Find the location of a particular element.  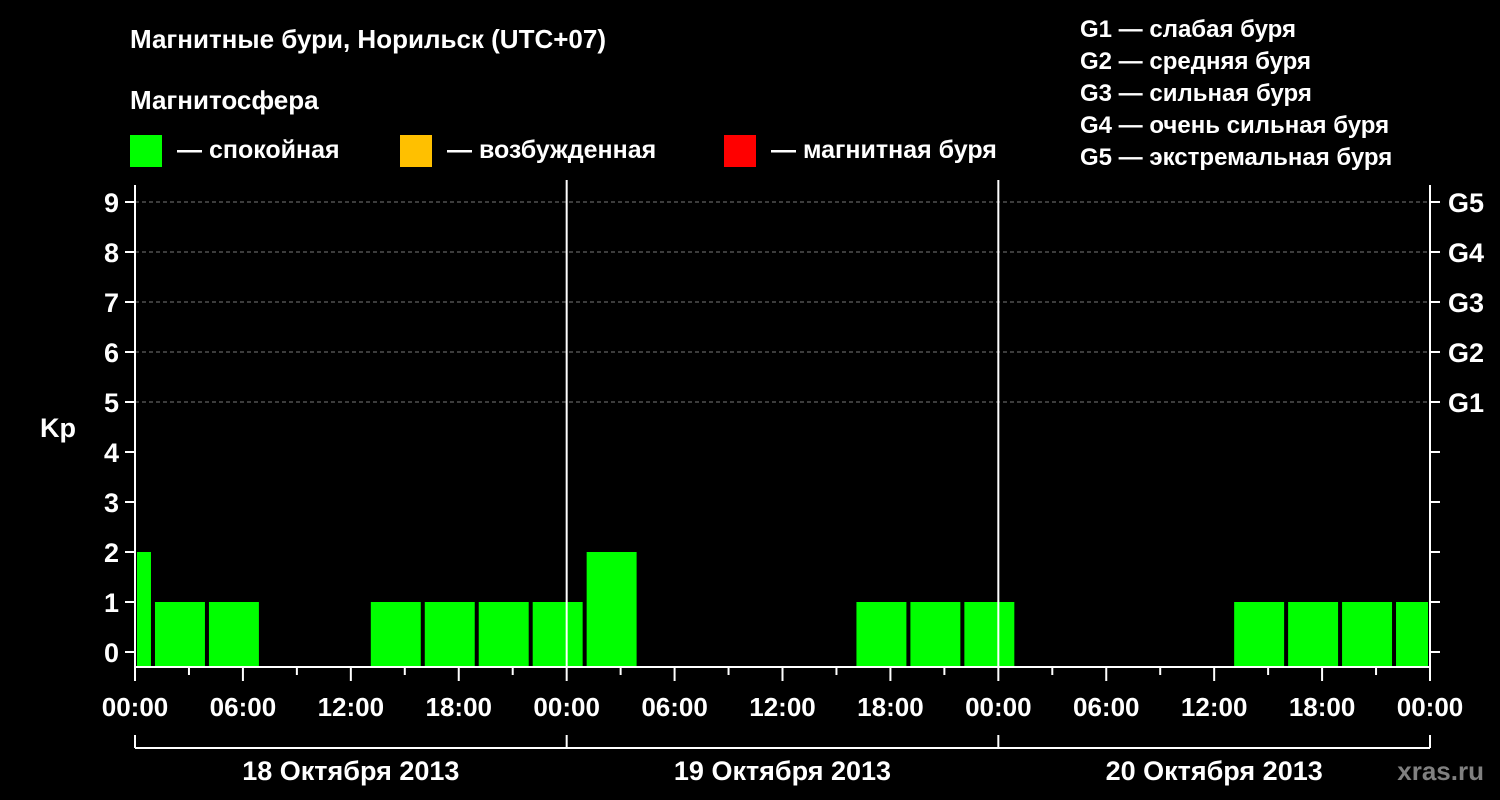

g4-description: G4 — очень сильная буря is located at coordinates (1234, 125).